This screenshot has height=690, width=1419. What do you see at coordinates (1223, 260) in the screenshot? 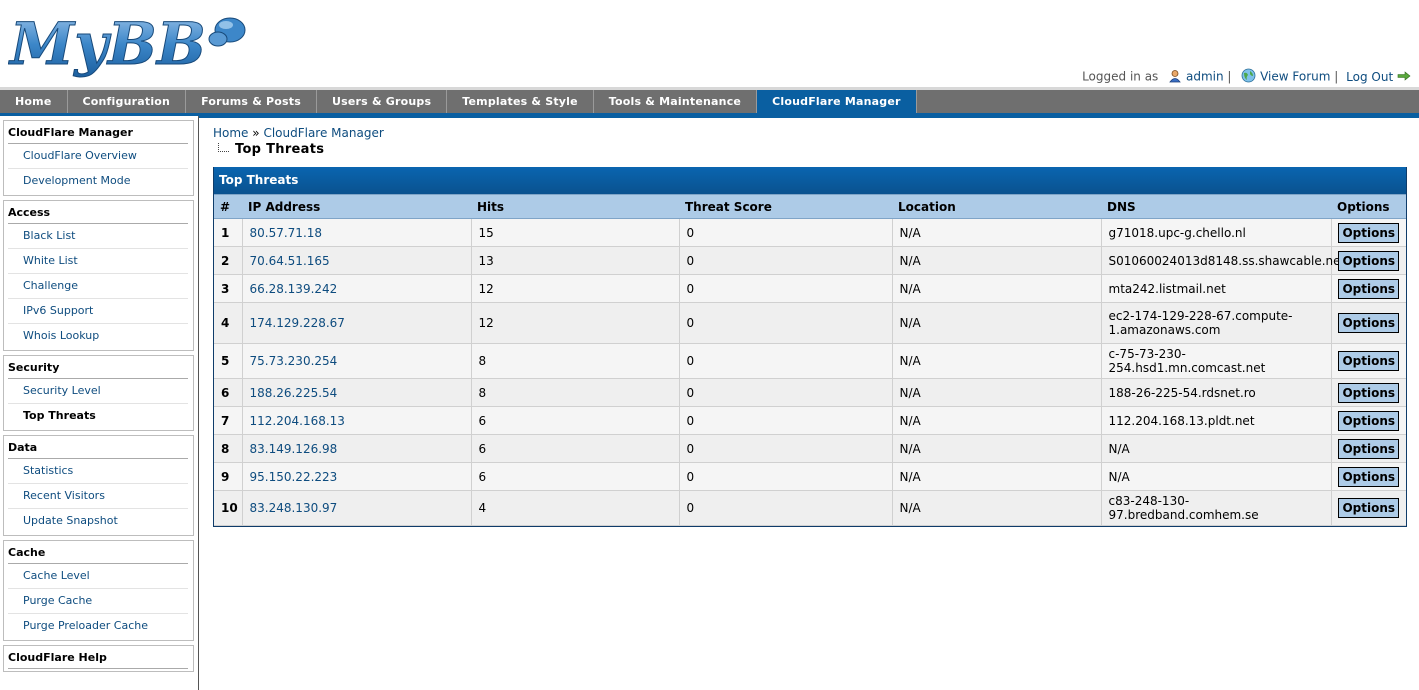
I see `dns-cell: S01060024013d8148.ss.shawcable.net` at bounding box center [1223, 260].